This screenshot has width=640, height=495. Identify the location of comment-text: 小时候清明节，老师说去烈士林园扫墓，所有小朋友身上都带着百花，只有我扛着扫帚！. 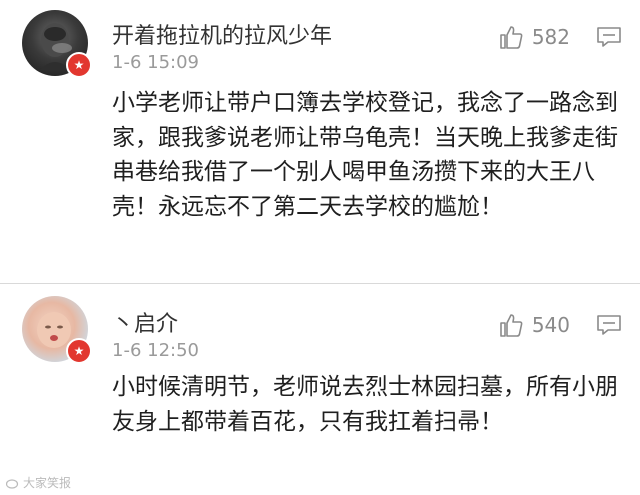
(365, 404).